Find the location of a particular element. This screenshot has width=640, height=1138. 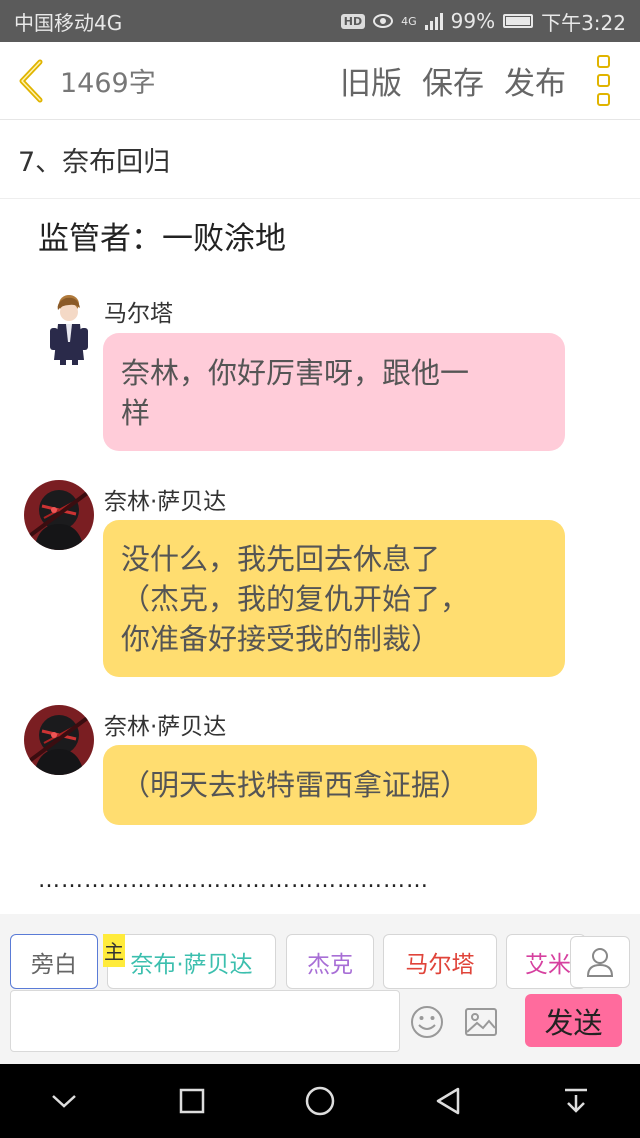

chat-bubble: 奈林，你好厉害呀，跟他一 样 is located at coordinates (334, 392).